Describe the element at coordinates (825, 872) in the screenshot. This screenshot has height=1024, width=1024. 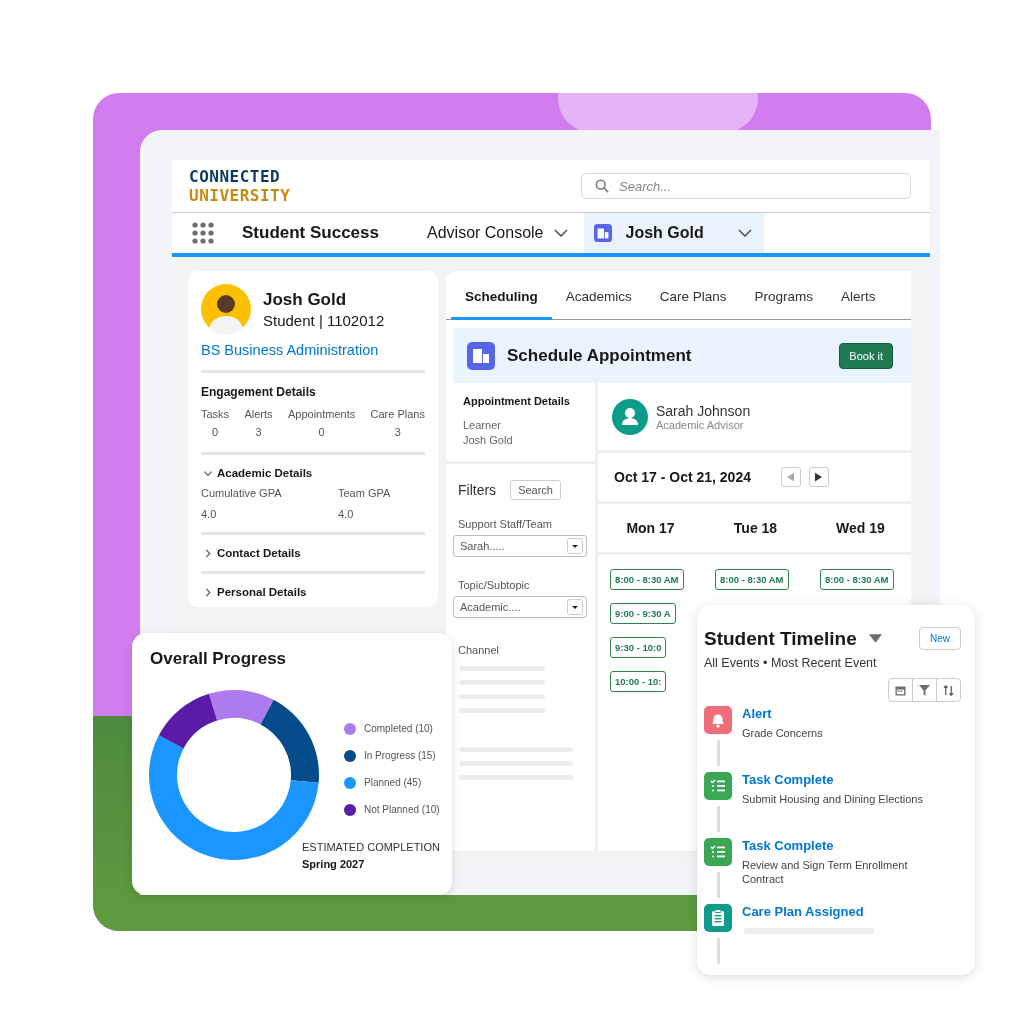
I see `event-detail: Review and Sign Term Enrollment Contract` at that location.